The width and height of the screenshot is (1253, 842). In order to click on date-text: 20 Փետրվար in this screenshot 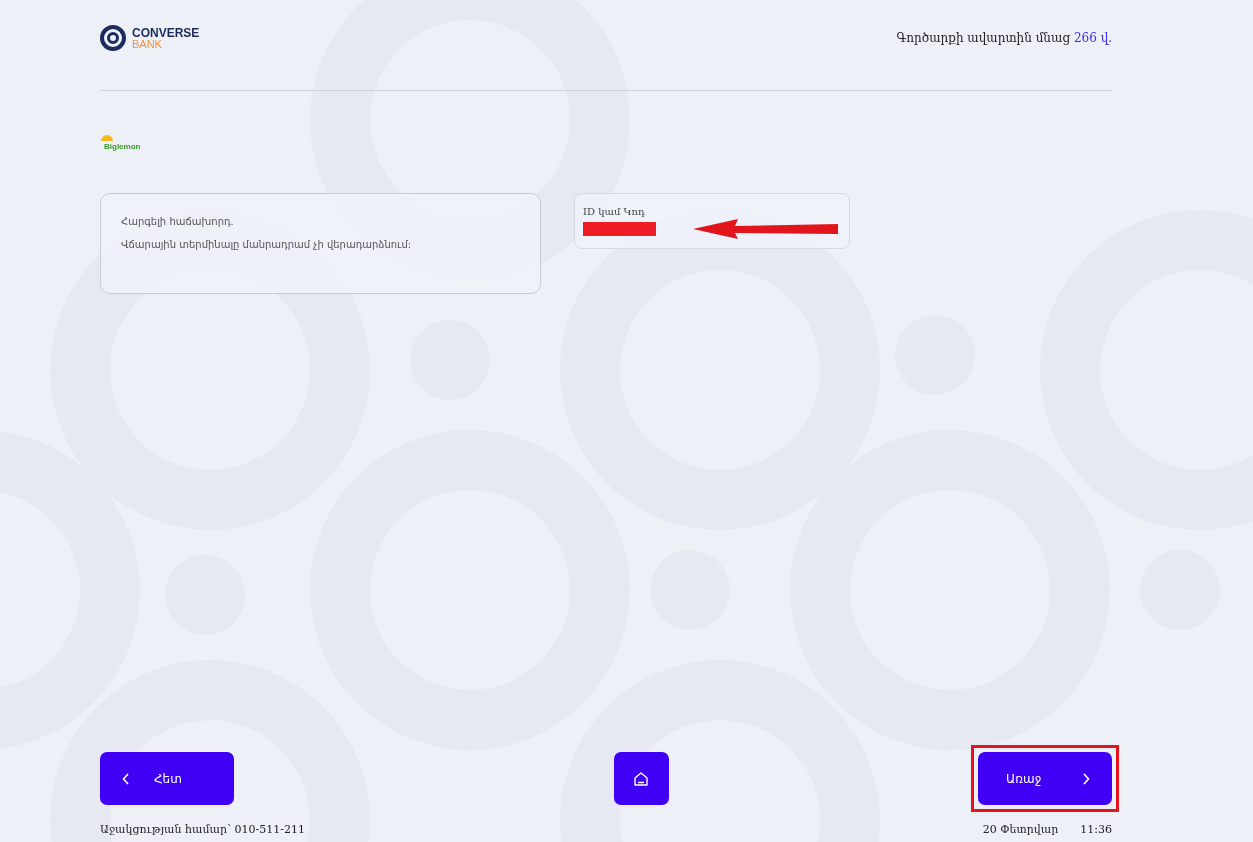, I will do `click(1020, 829)`.